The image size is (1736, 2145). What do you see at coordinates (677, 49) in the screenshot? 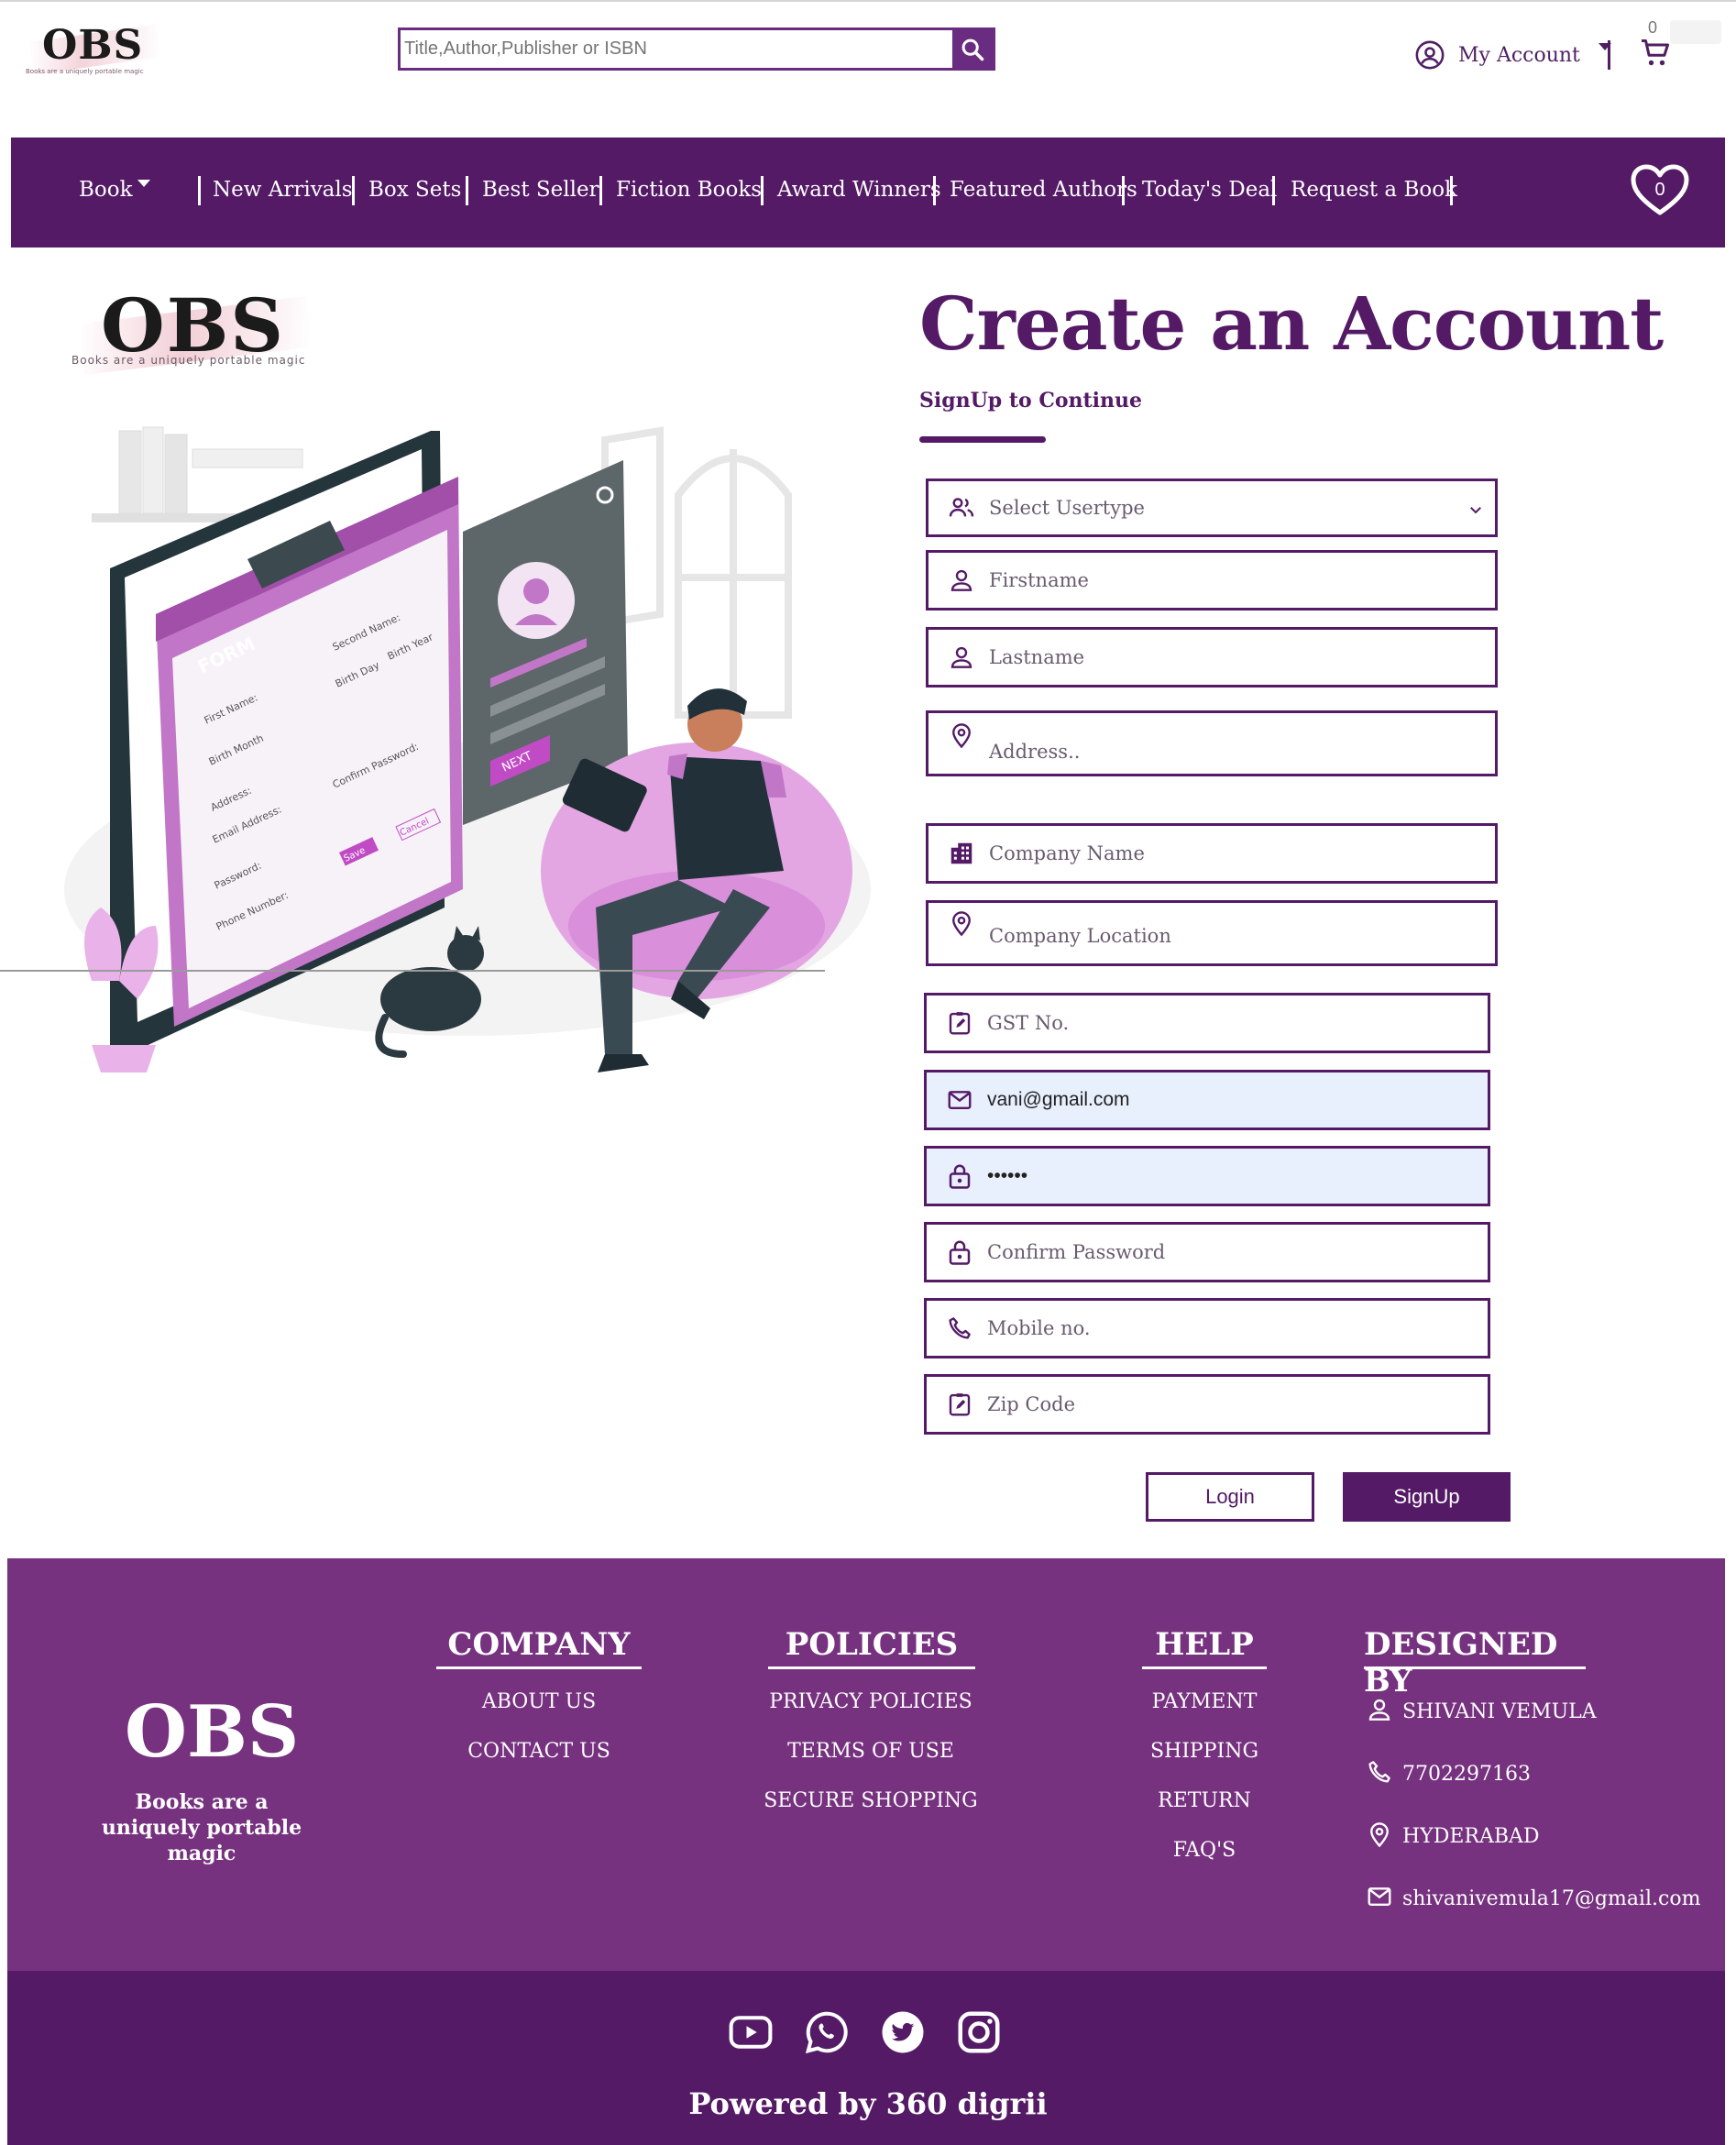
I see `search-input` at bounding box center [677, 49].